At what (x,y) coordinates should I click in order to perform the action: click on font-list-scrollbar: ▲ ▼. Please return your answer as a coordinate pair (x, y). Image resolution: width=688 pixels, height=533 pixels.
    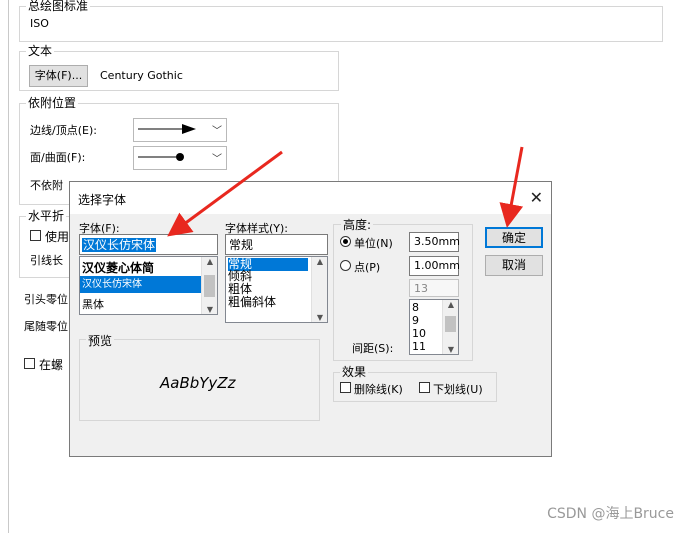
    Looking at the image, I should click on (209, 285).